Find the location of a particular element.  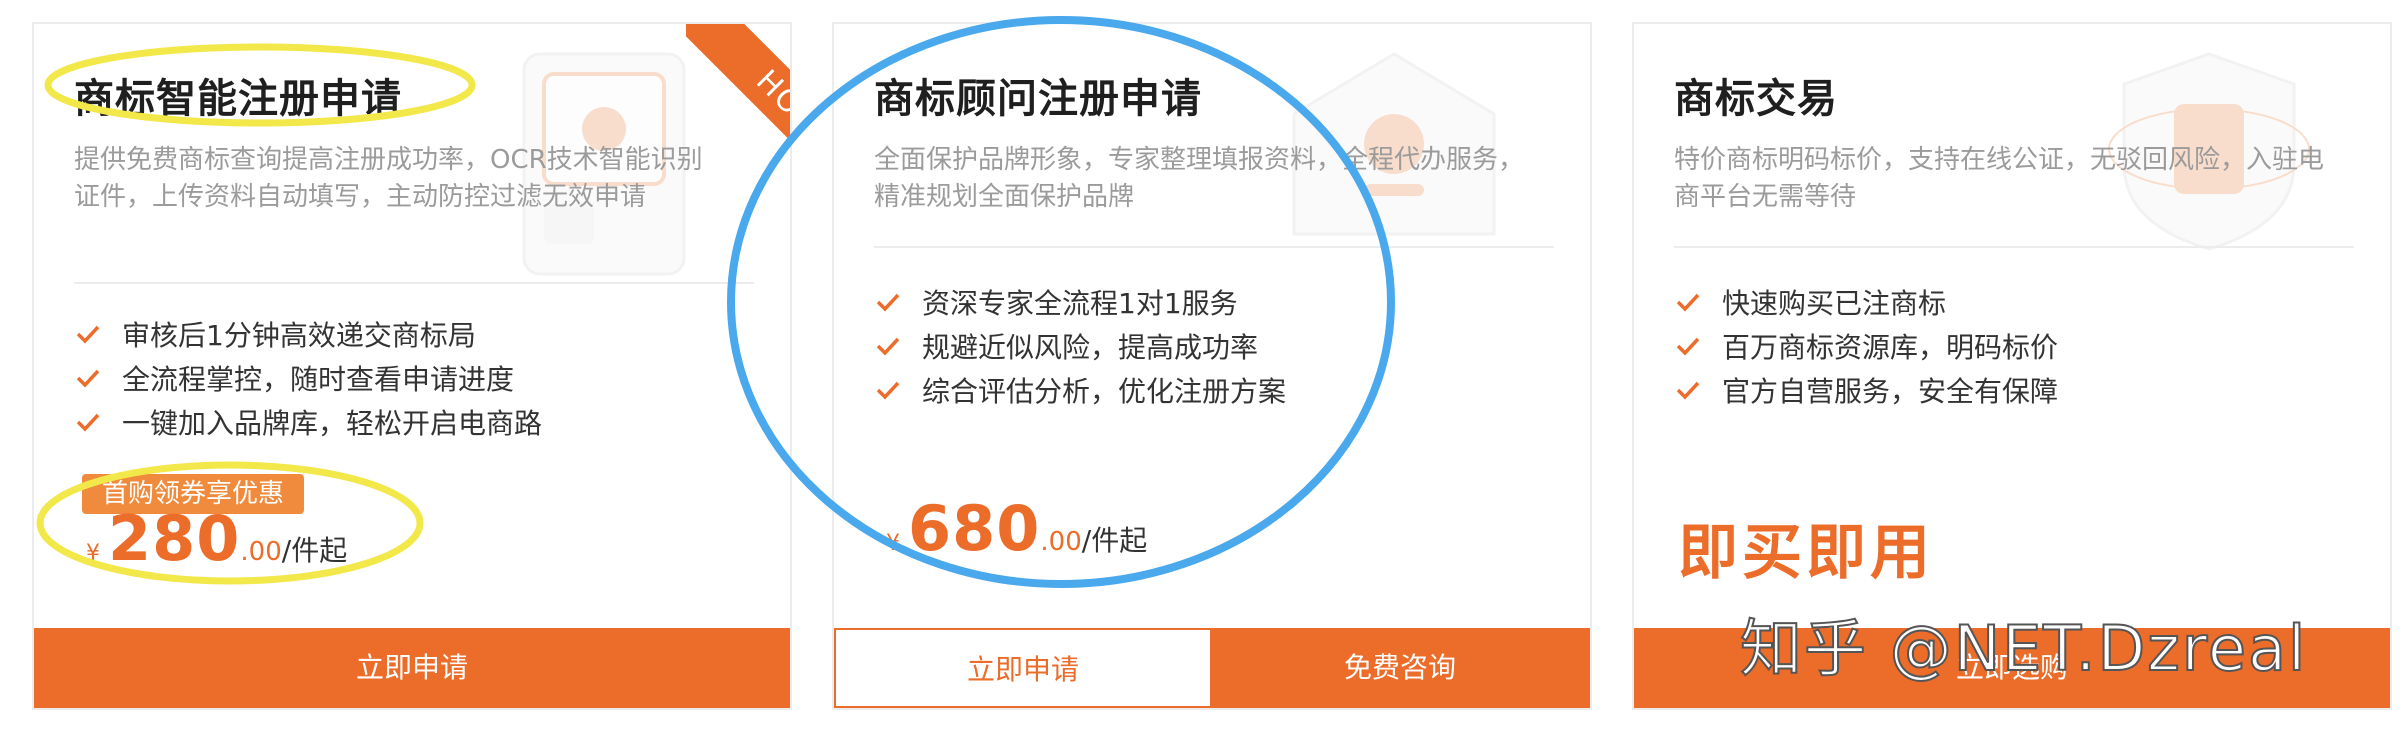

feature-text: 百万商标资源库，明码标价 is located at coordinates (1890, 347).